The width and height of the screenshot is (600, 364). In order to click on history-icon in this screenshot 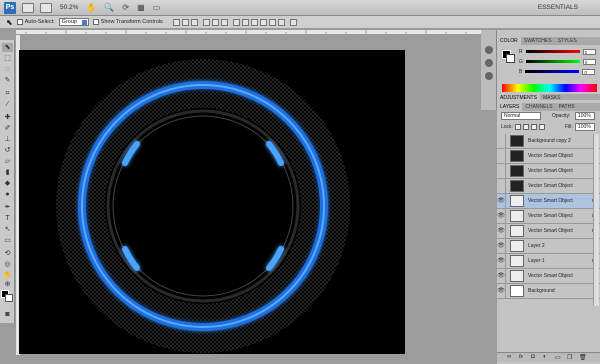, I will do `click(489, 63)`.